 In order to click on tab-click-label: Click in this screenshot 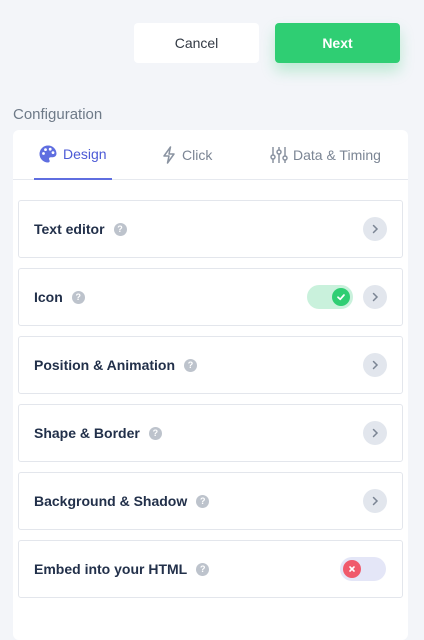, I will do `click(197, 155)`.